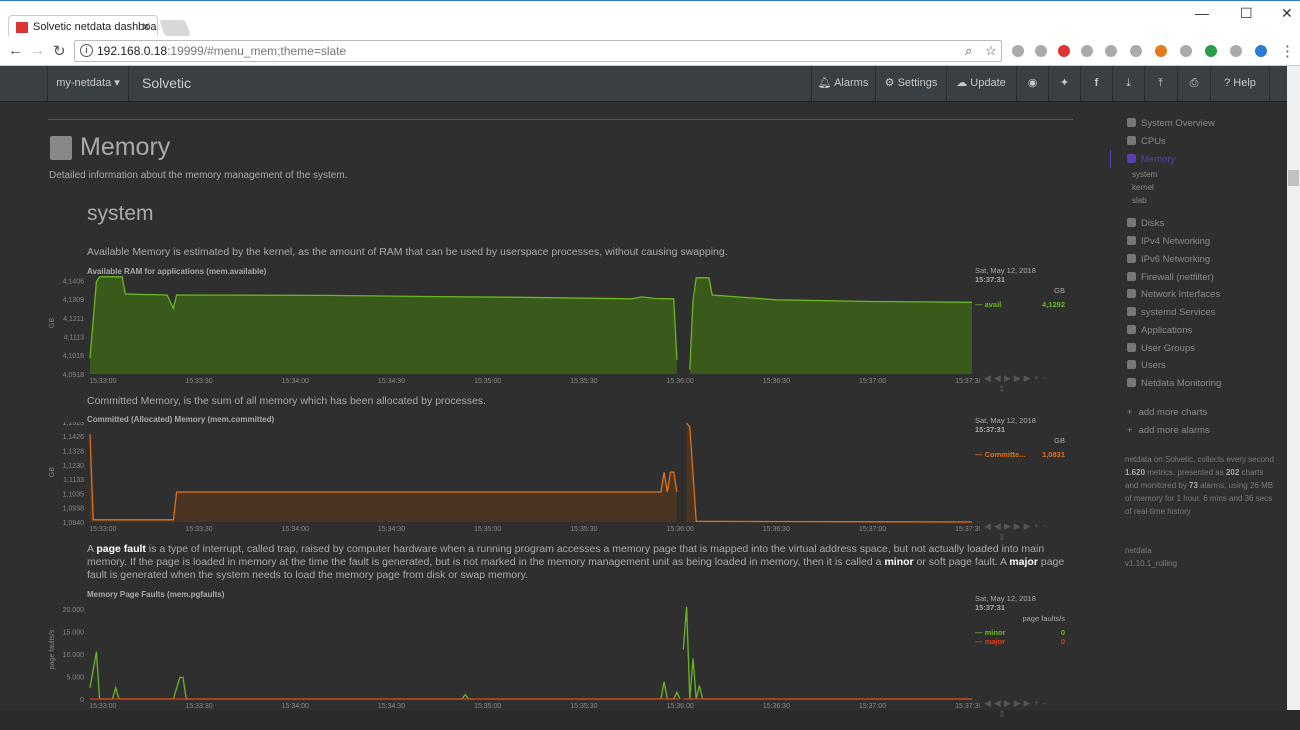 The image size is (1300, 730). I want to click on legend-item: — minor 0, so click(1020, 632).